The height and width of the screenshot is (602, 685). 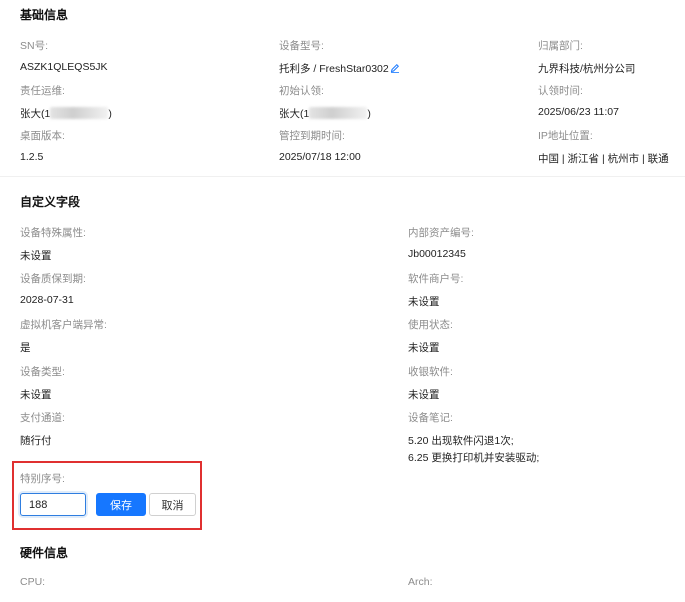 I want to click on ops-owner-value: 张大(1, so click(x=35, y=114).